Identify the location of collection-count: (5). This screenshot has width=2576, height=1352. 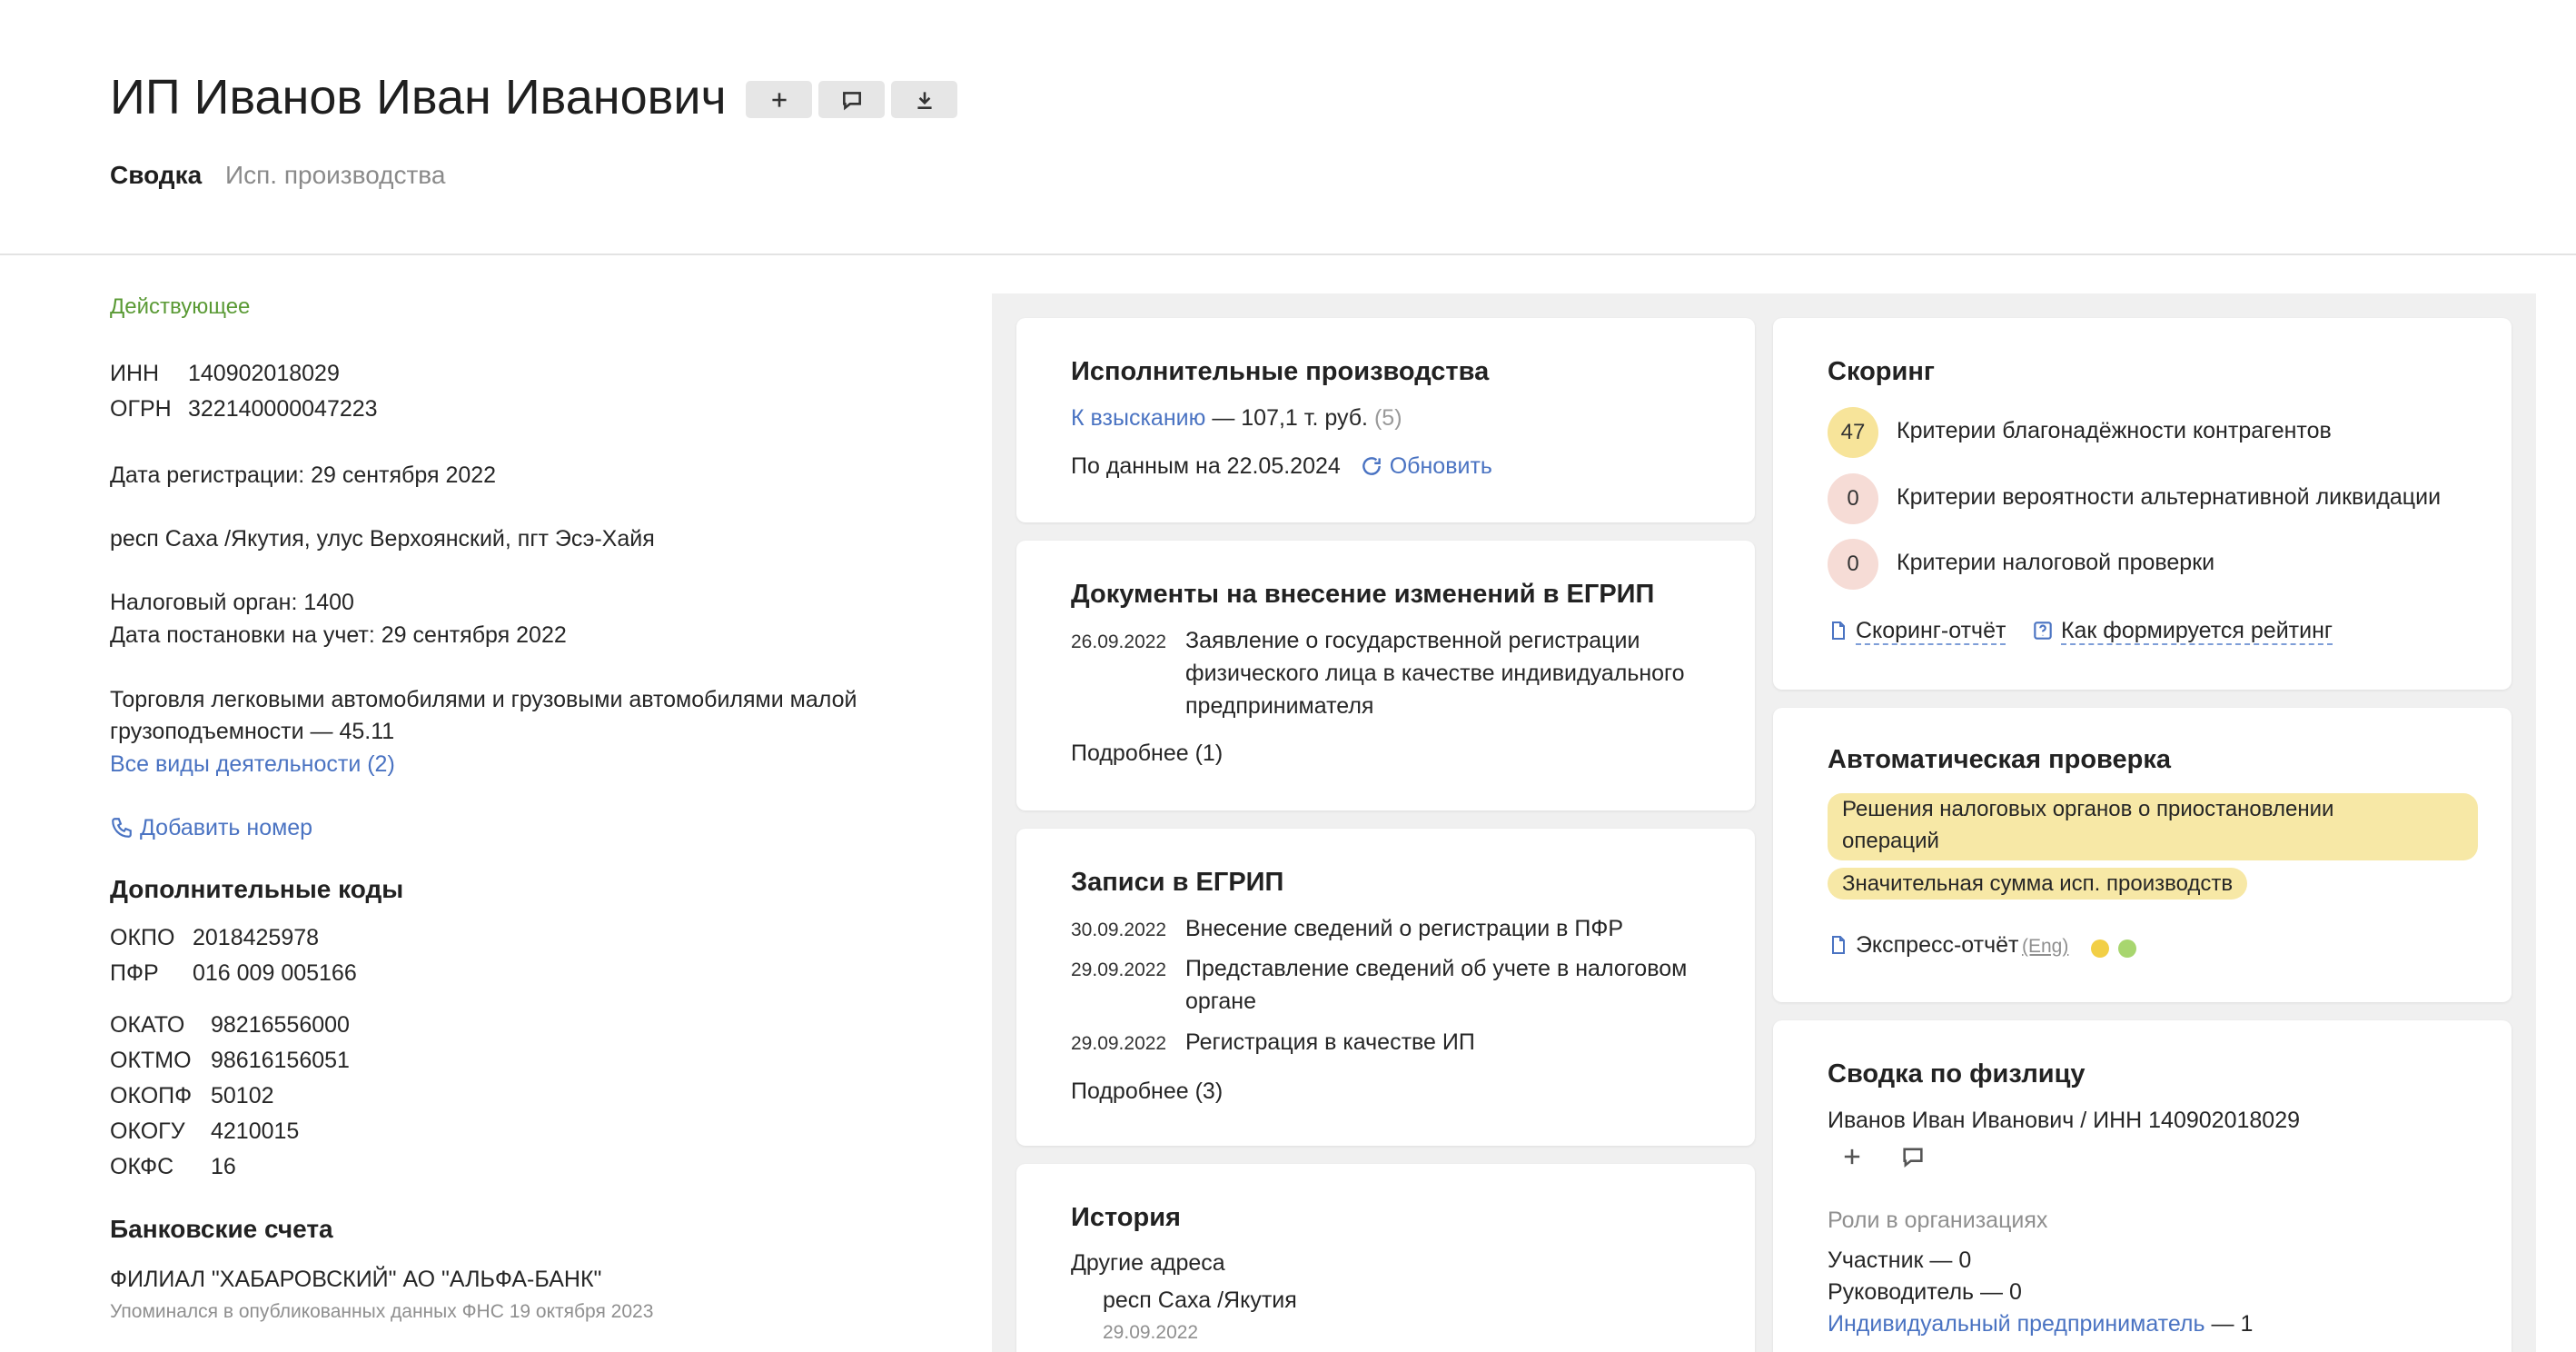
(1387, 418).